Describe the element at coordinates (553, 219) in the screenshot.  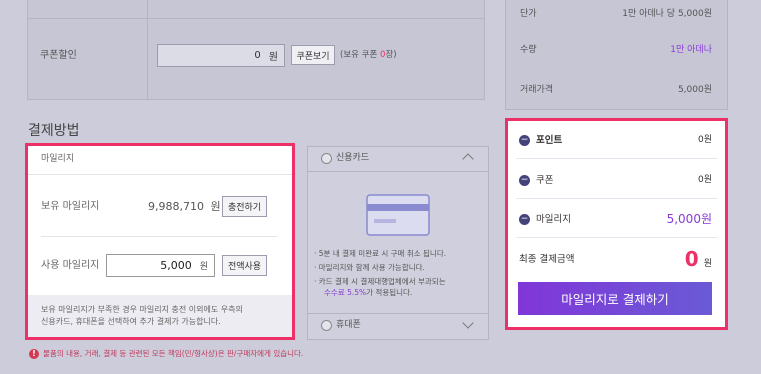
I see `mileage-summary-label: 마일리지` at that location.